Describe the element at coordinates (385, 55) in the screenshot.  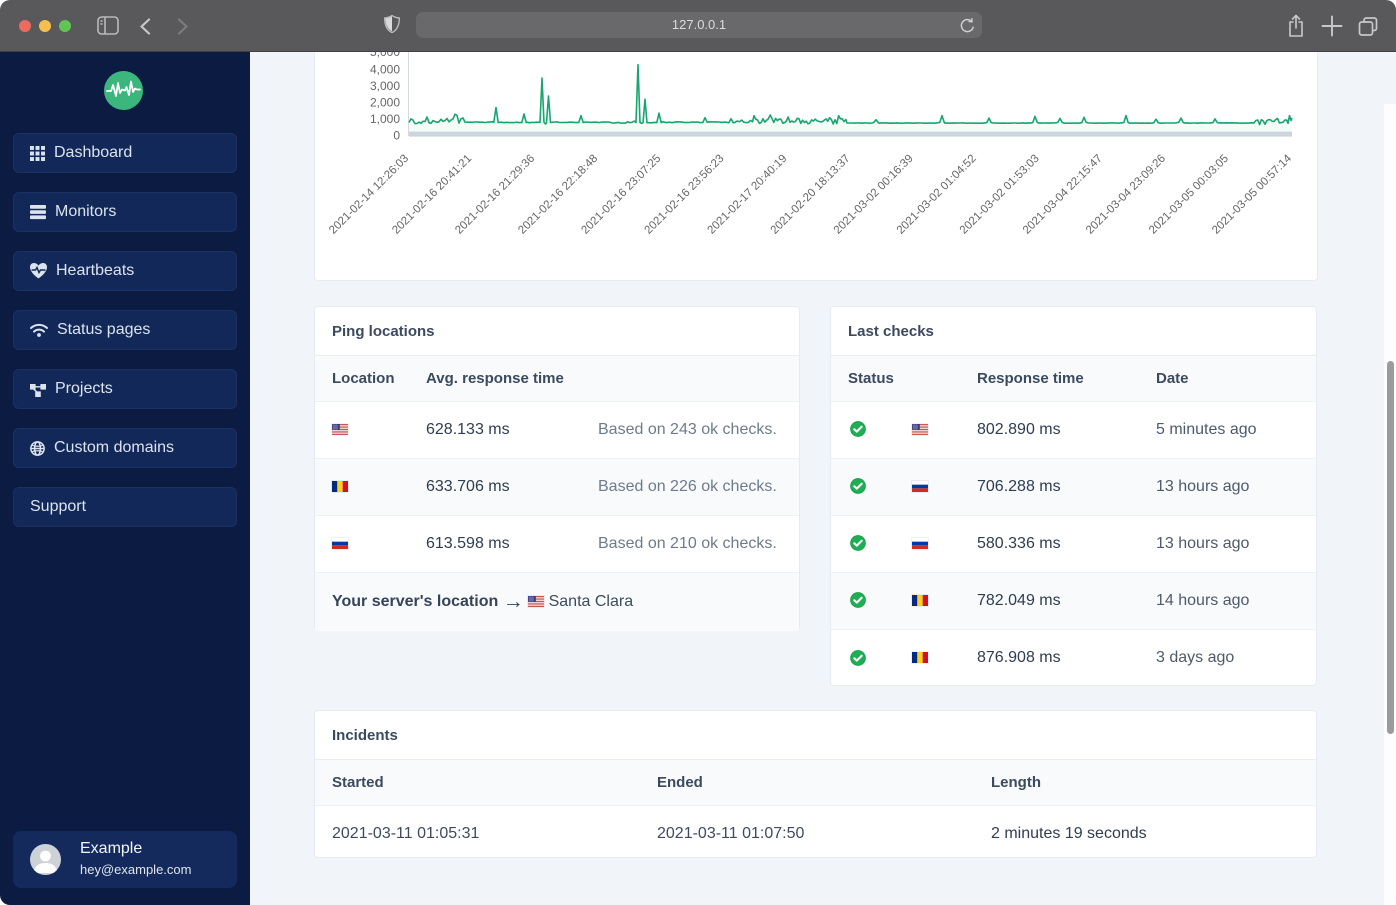
I see `svg-text: 5,000` at that location.